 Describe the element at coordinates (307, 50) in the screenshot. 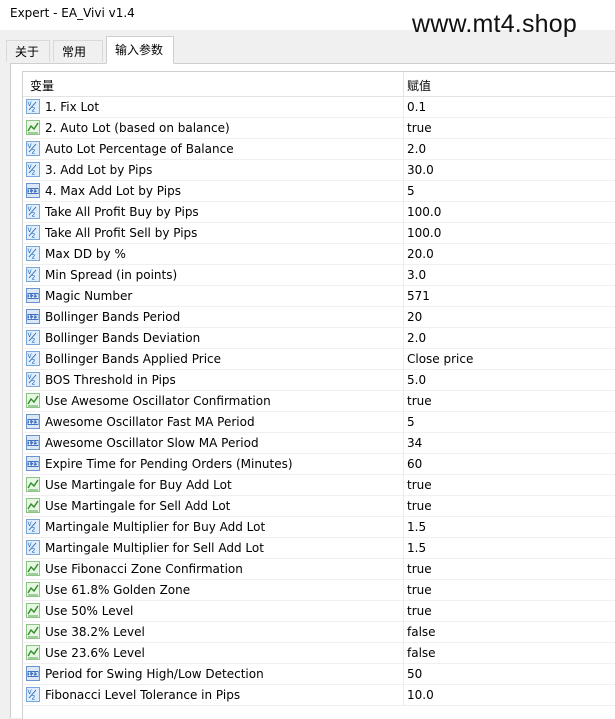

I see `tab-strip: 关于 常用 输入参数` at that location.